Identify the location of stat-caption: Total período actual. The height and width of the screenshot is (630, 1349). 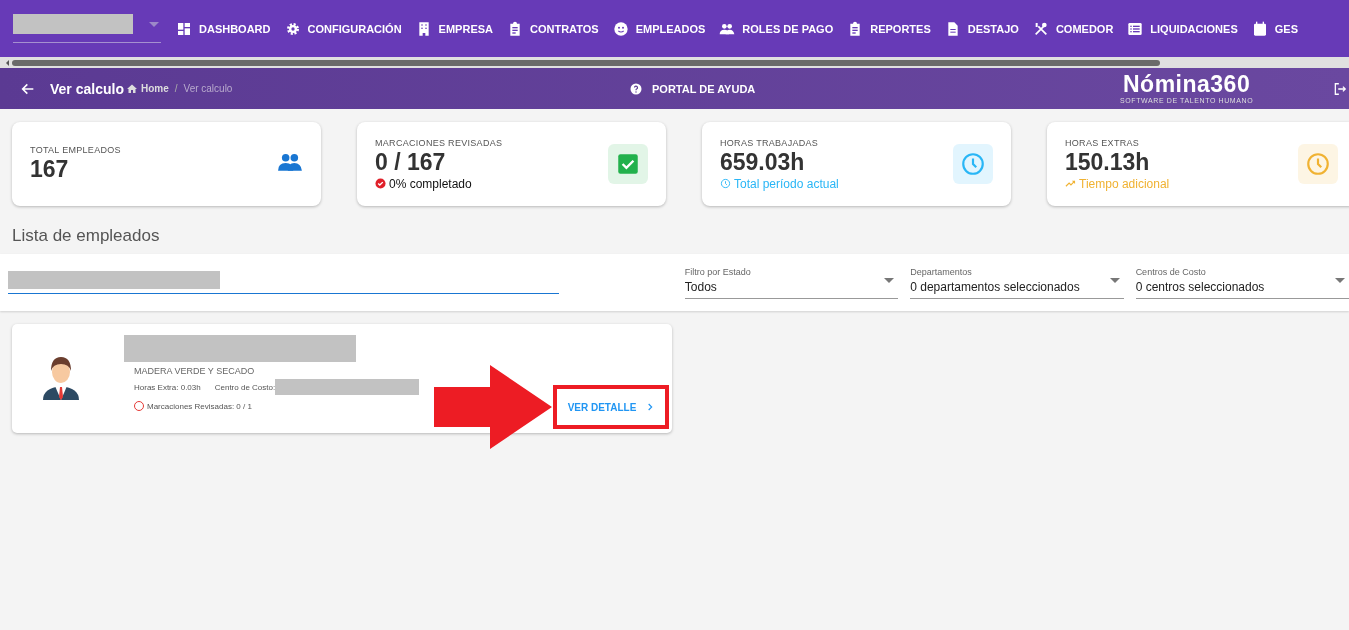
(786, 183).